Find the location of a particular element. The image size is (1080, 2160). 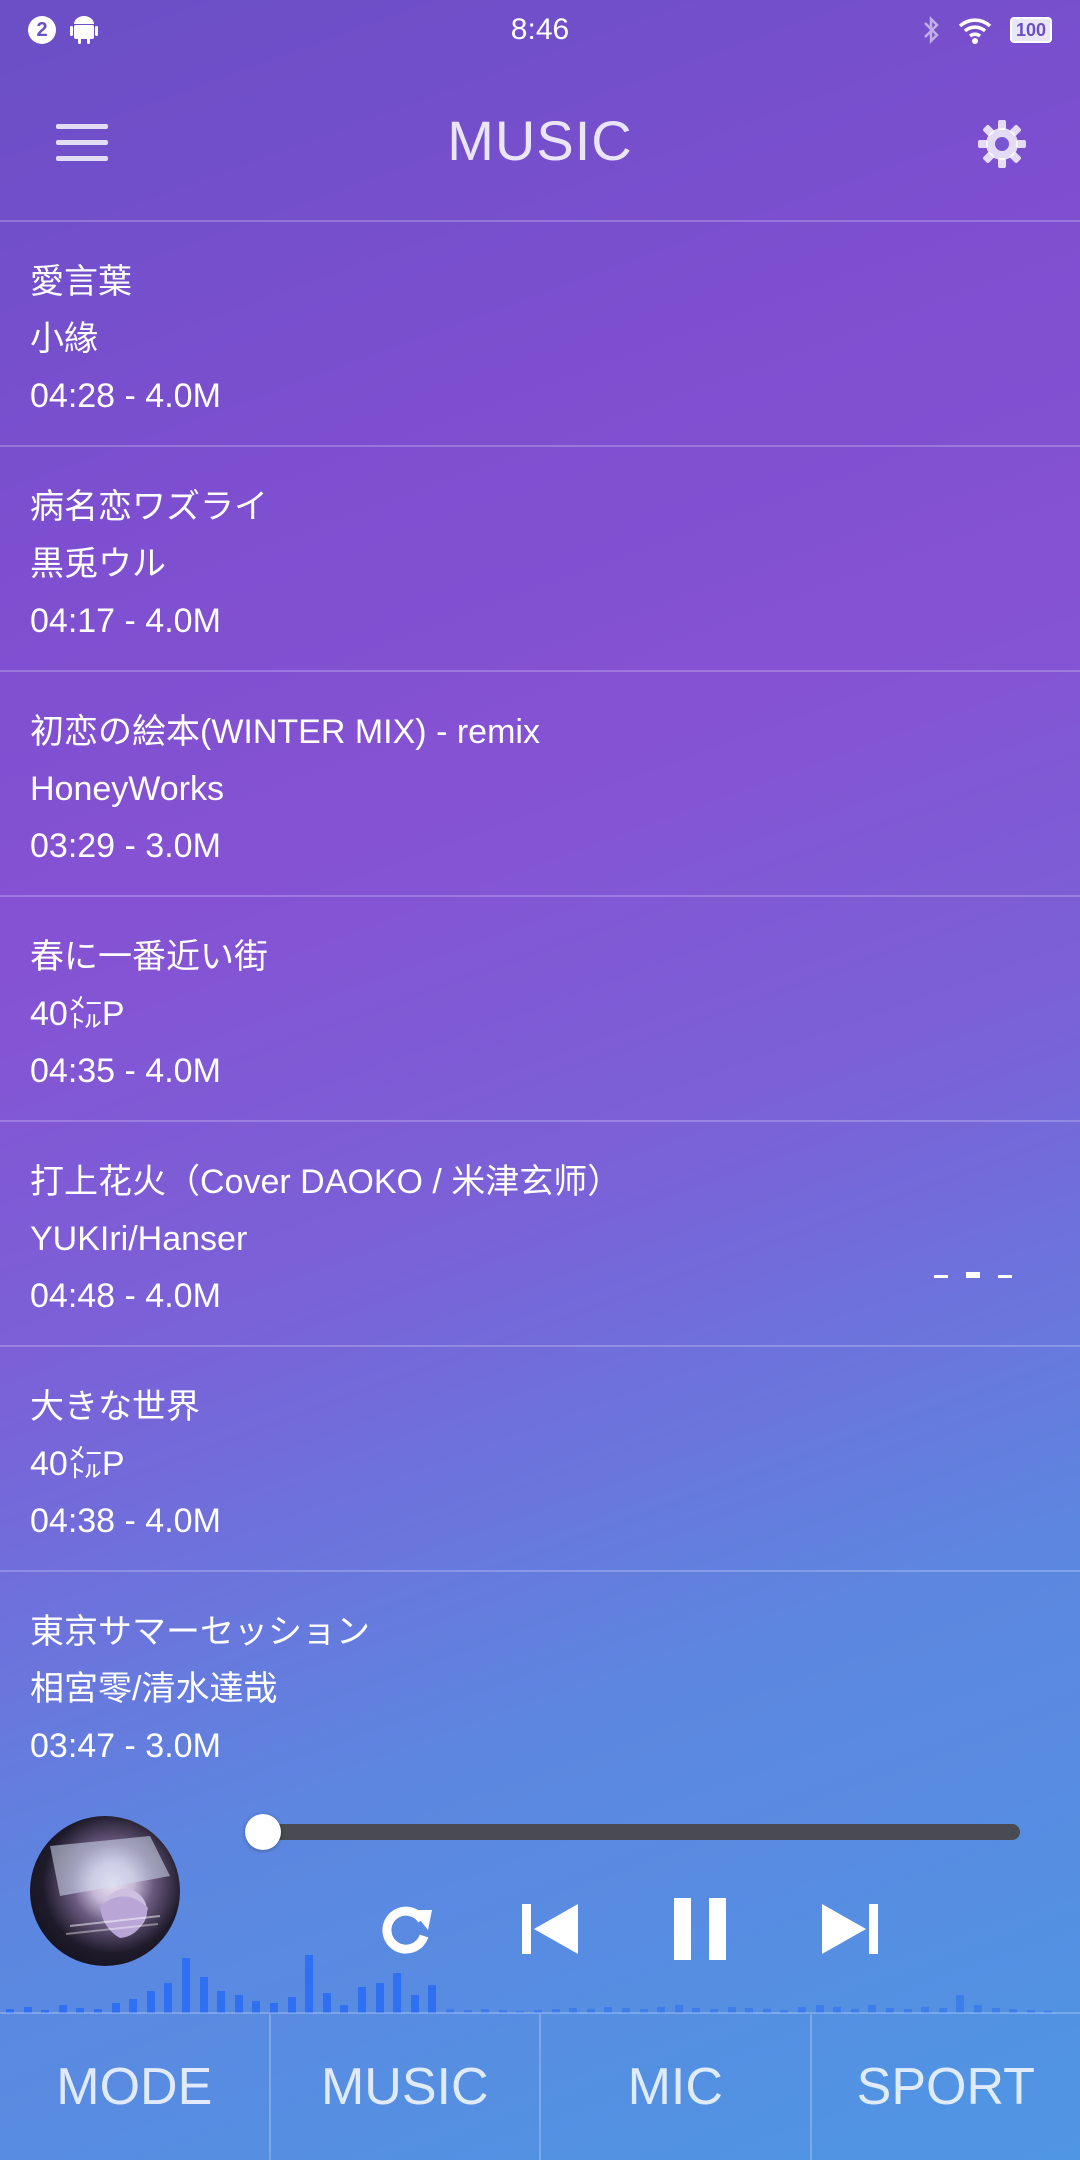

song-title: 東京サマーセッション is located at coordinates (200, 1632).